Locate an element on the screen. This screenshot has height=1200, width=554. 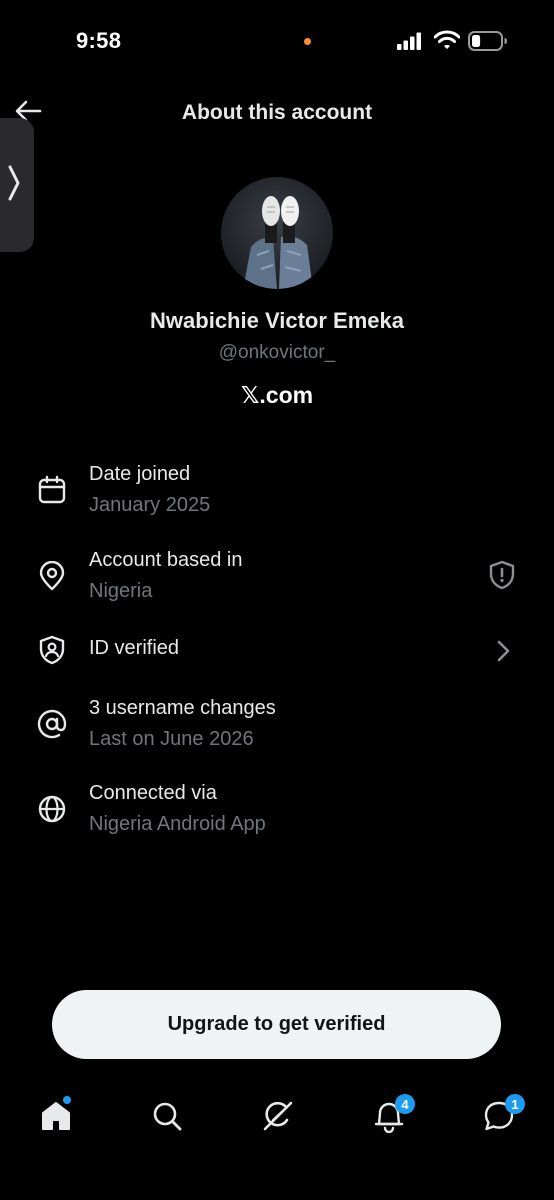
home-unread-dot is located at coordinates (67, 1100).